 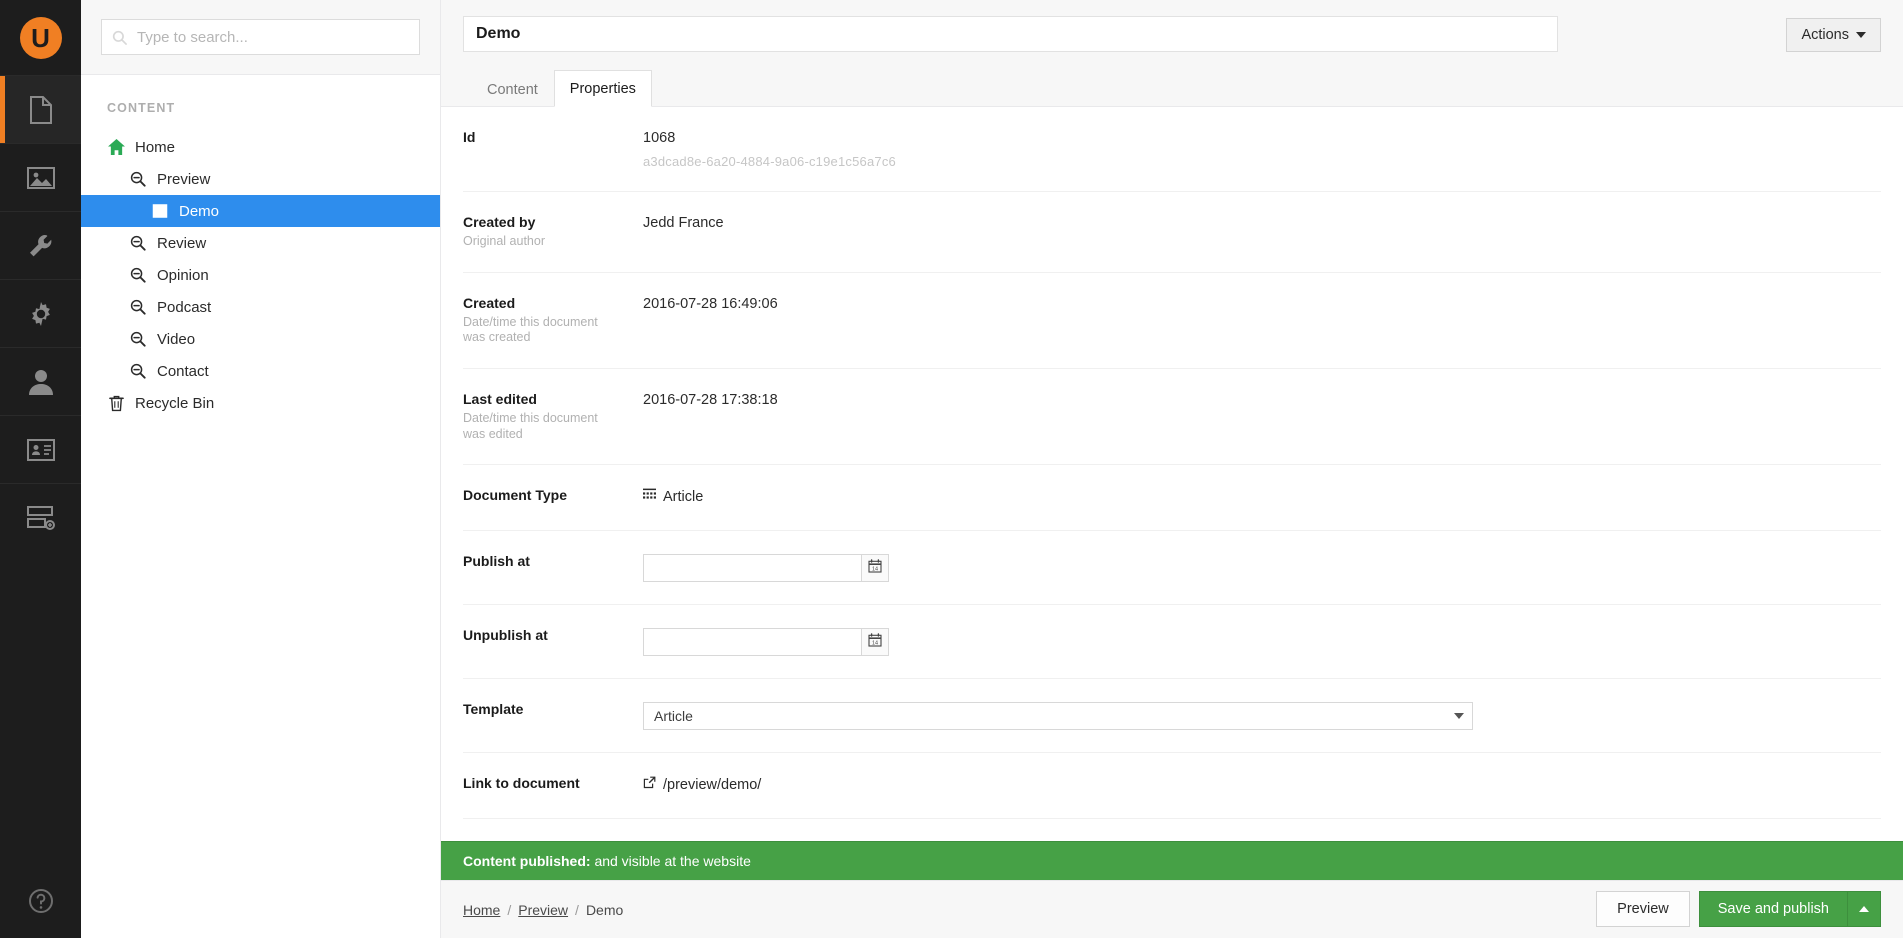 I want to click on property-label: Template, so click(x=553, y=709).